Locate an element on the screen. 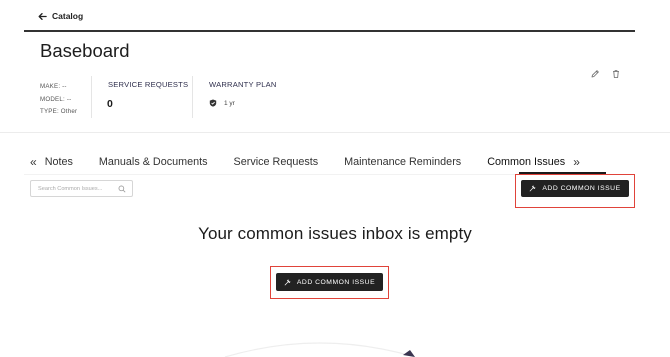 This screenshot has width=670, height=357. edit-button is located at coordinates (595, 75).